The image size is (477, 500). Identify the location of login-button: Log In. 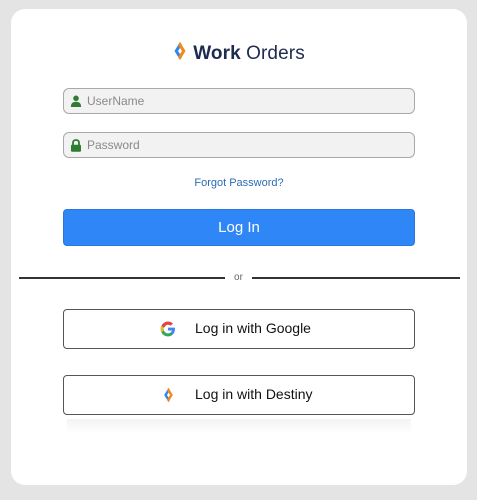
(239, 227).